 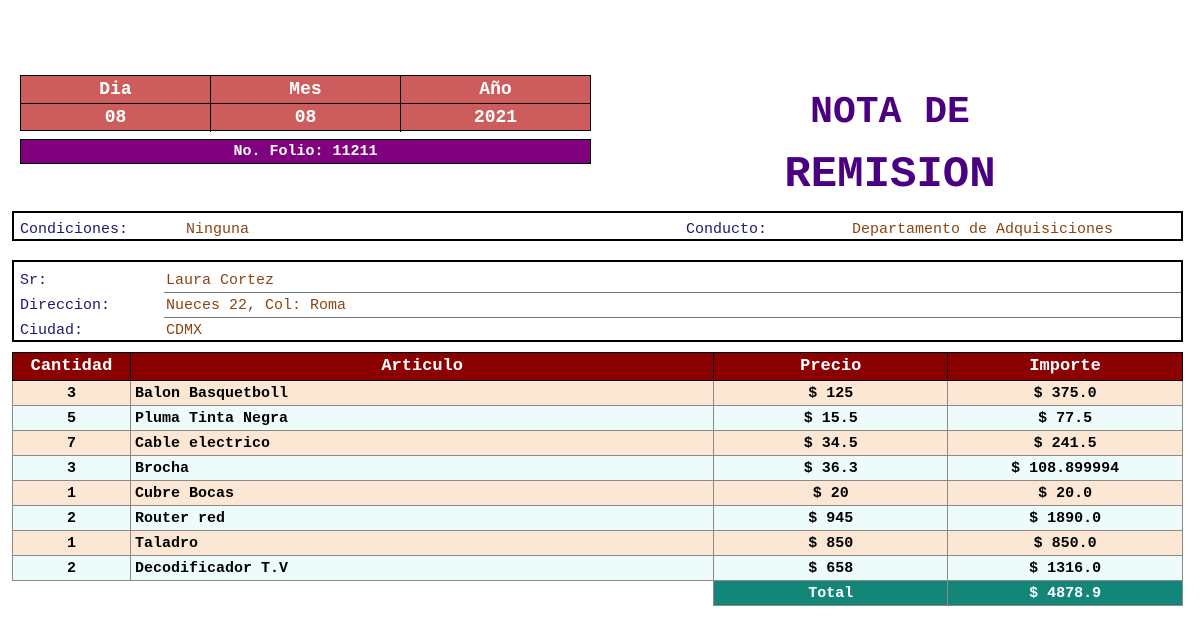 What do you see at coordinates (422, 366) in the screenshot?
I see `header-article: Articulo` at bounding box center [422, 366].